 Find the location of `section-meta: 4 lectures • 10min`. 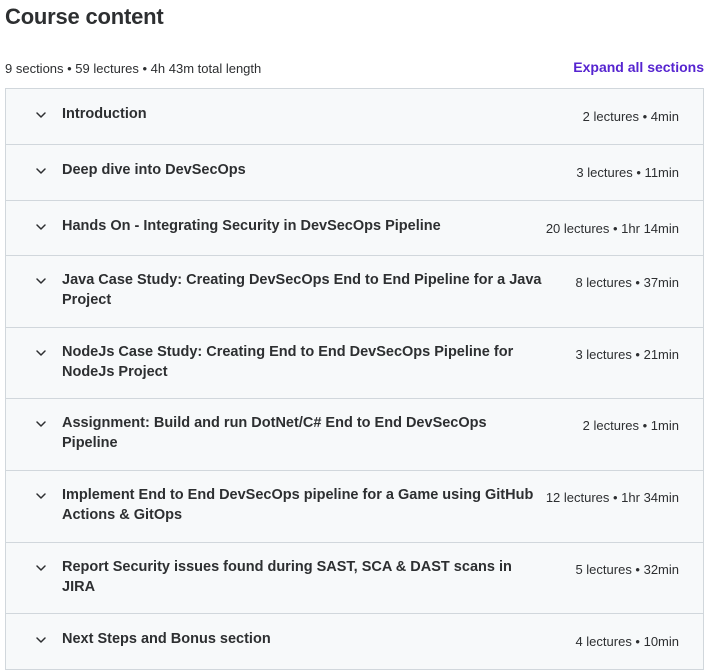

section-meta: 4 lectures • 10min is located at coordinates (627, 641).